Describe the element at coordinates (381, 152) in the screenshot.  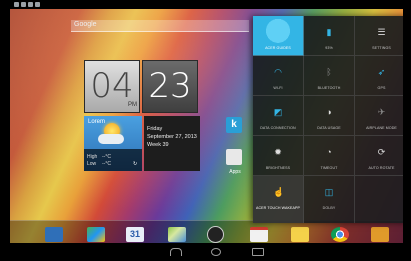
I see `auto-rotate-icon: ⟳` at that location.